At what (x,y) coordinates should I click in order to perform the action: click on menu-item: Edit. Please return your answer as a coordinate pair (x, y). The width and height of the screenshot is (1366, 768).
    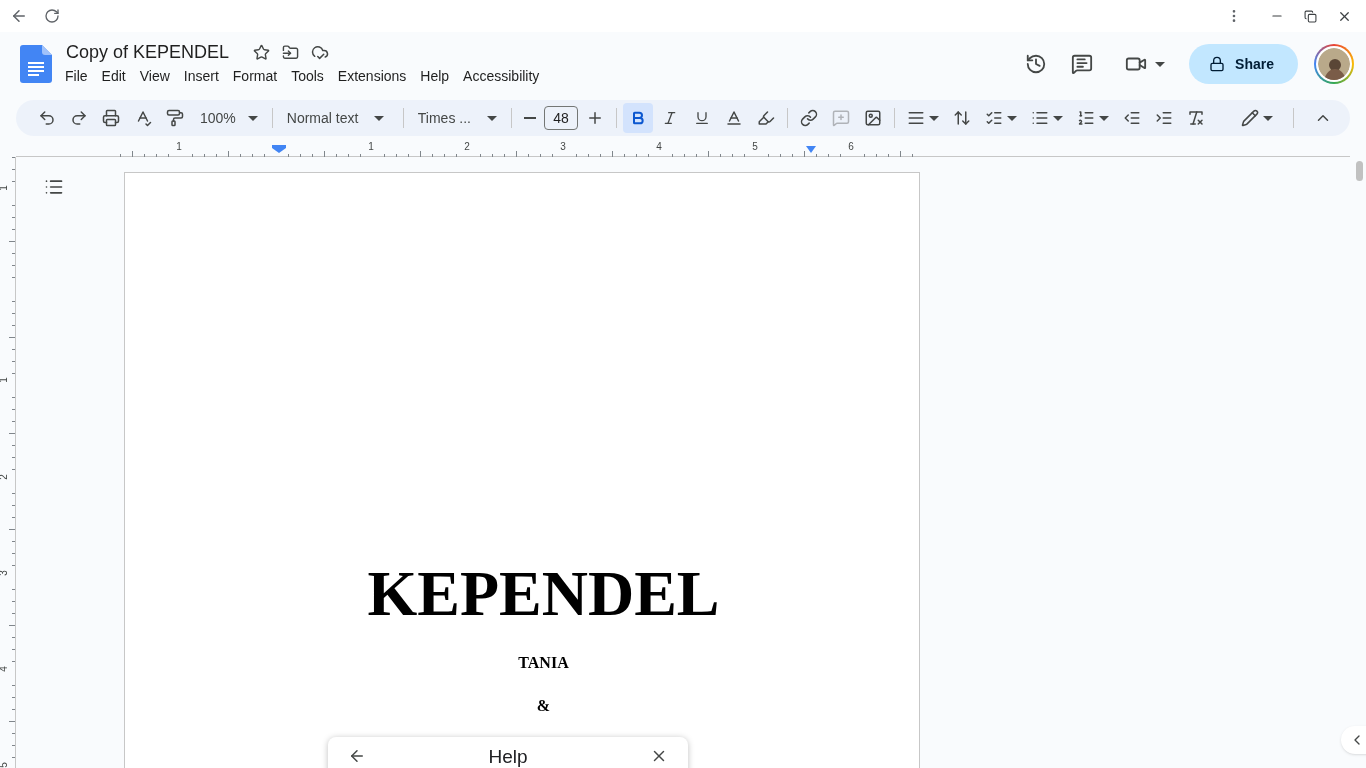
    Looking at the image, I should click on (113, 76).